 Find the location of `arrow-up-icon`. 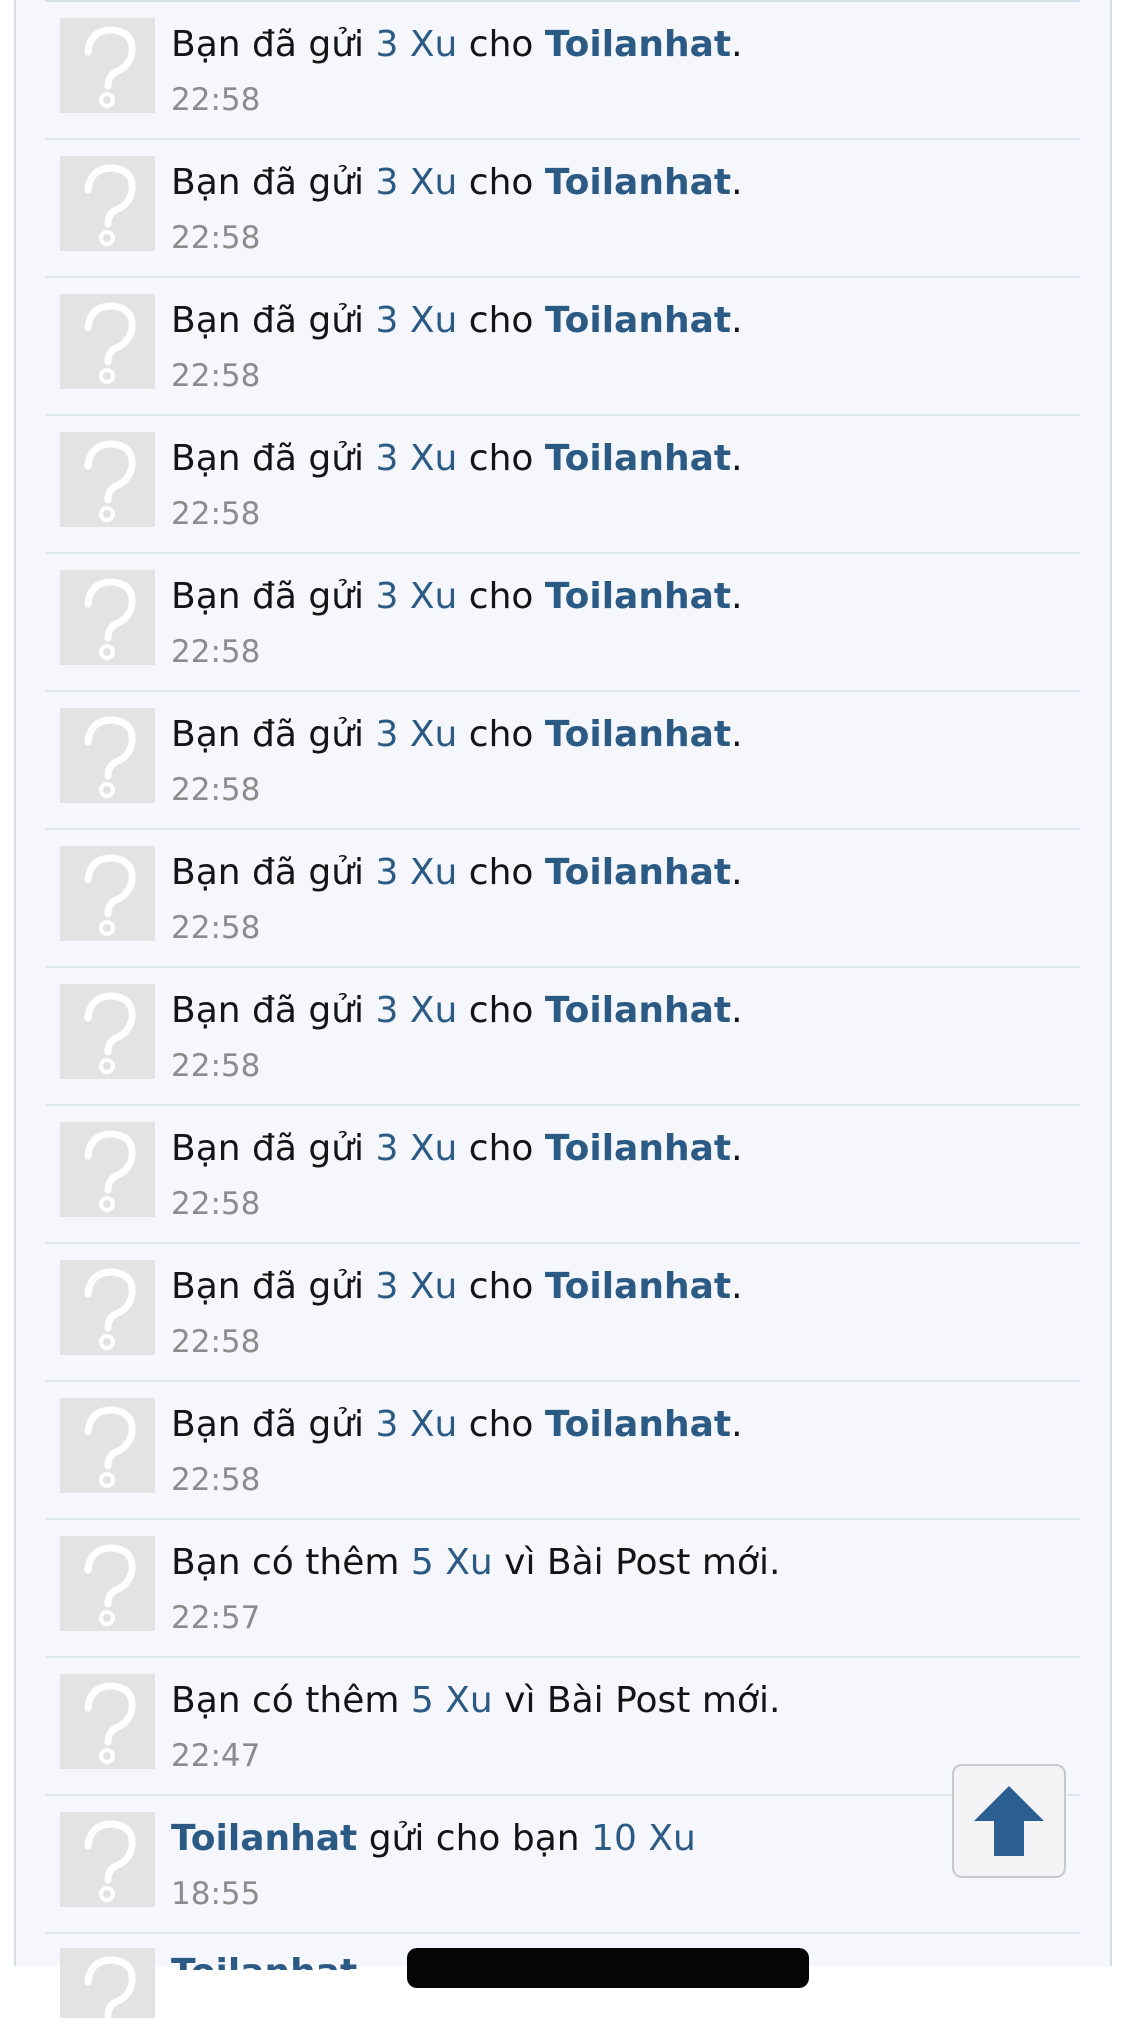

arrow-up-icon is located at coordinates (1009, 1821).